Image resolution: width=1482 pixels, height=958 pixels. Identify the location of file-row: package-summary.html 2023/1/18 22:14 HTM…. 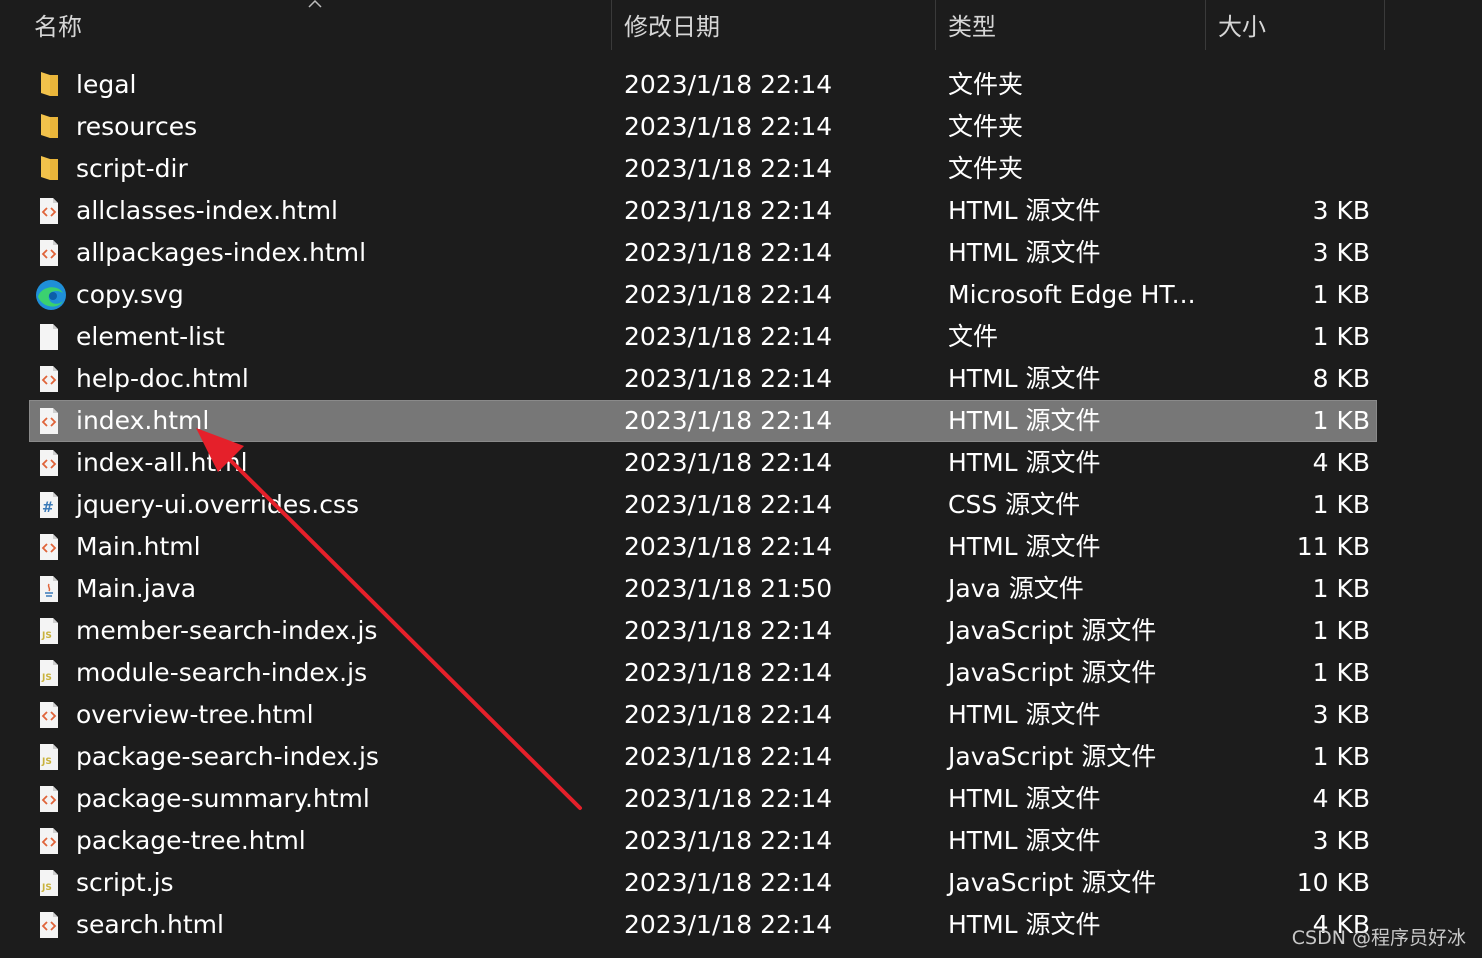
(741, 799).